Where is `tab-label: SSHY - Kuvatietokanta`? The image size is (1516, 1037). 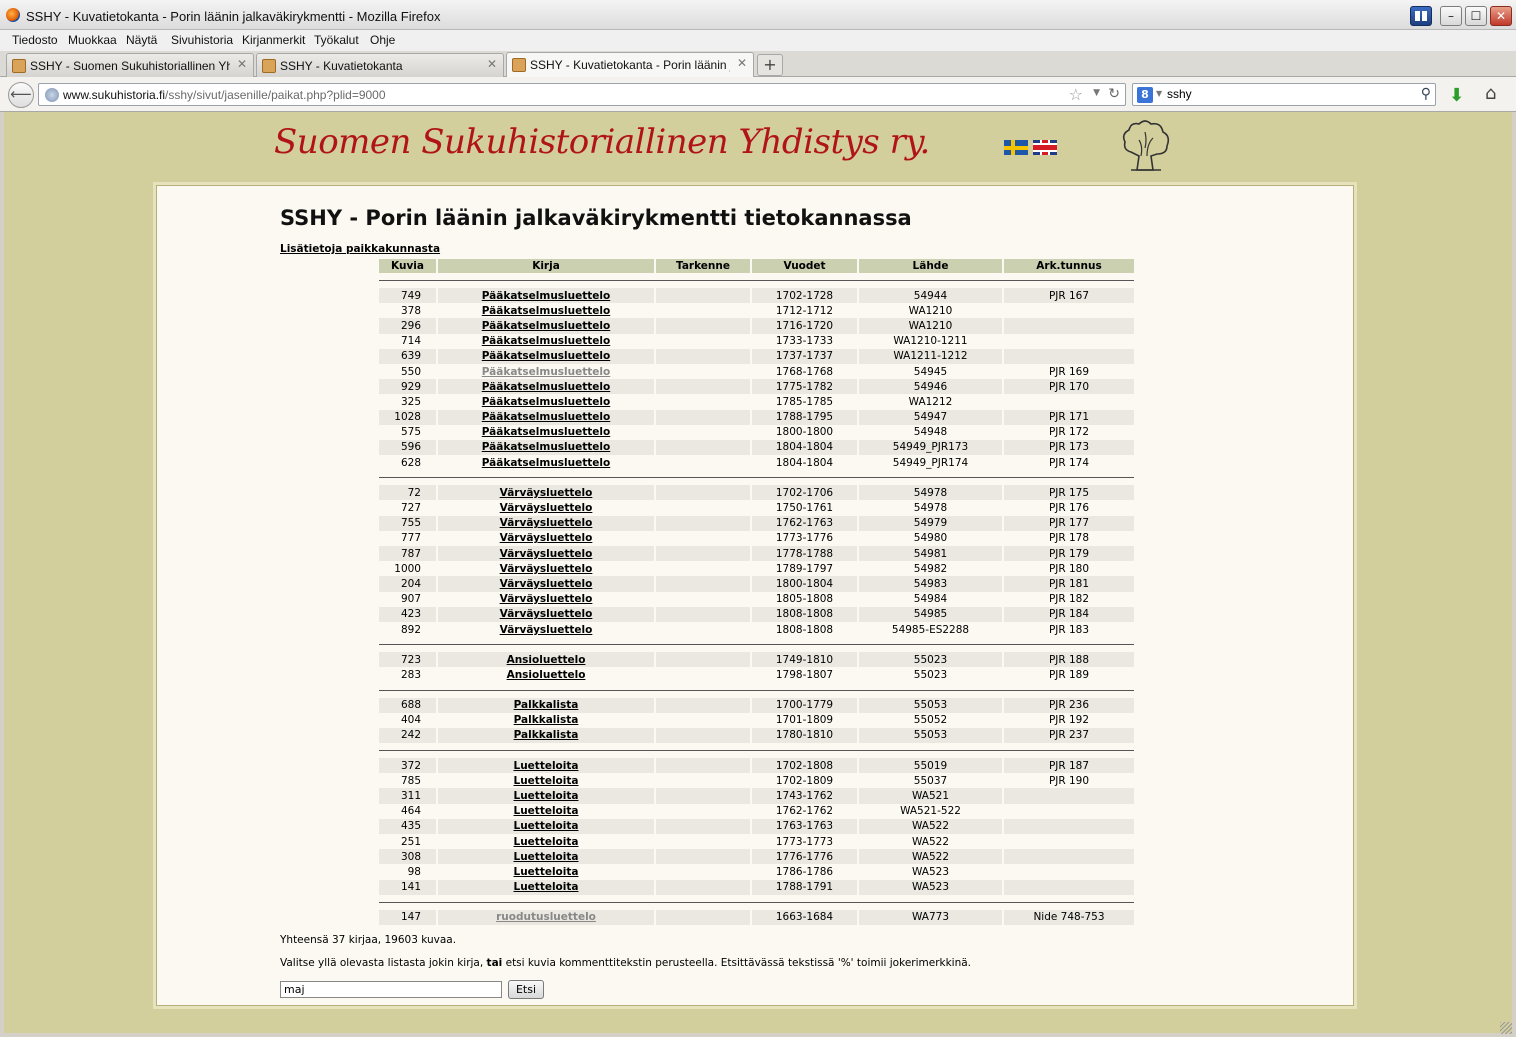
tab-label: SSHY - Kuvatietokanta is located at coordinates (341, 66).